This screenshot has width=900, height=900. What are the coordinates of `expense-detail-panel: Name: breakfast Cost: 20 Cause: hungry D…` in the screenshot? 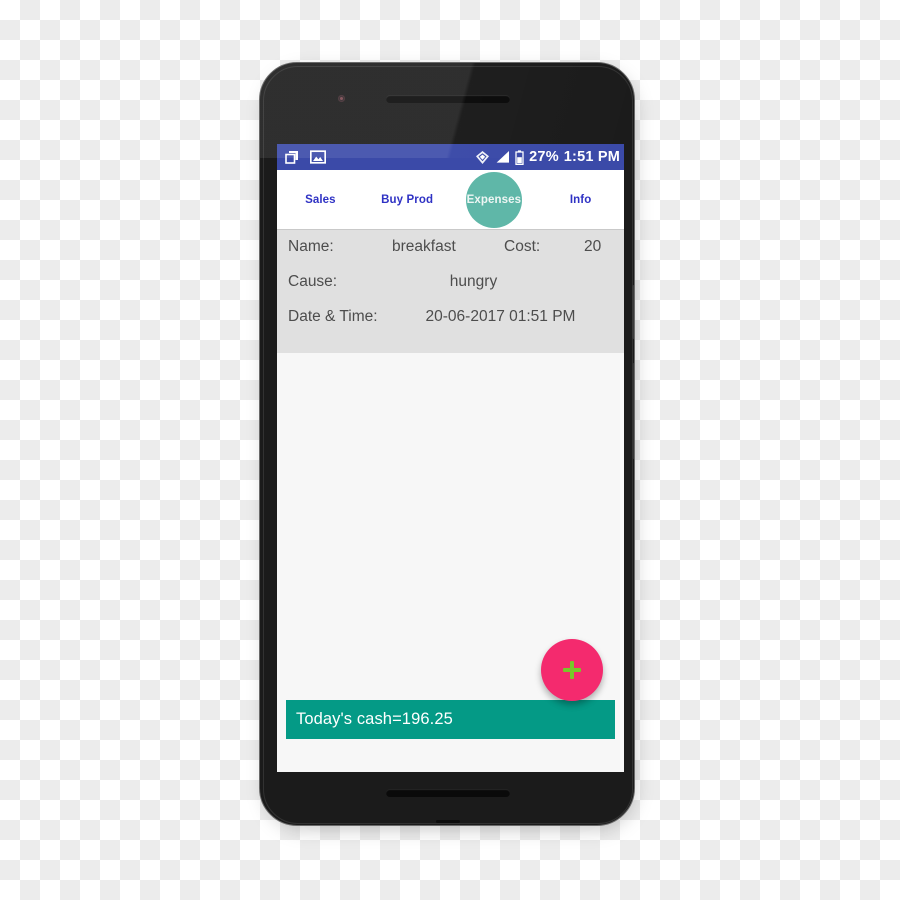 It's located at (450, 291).